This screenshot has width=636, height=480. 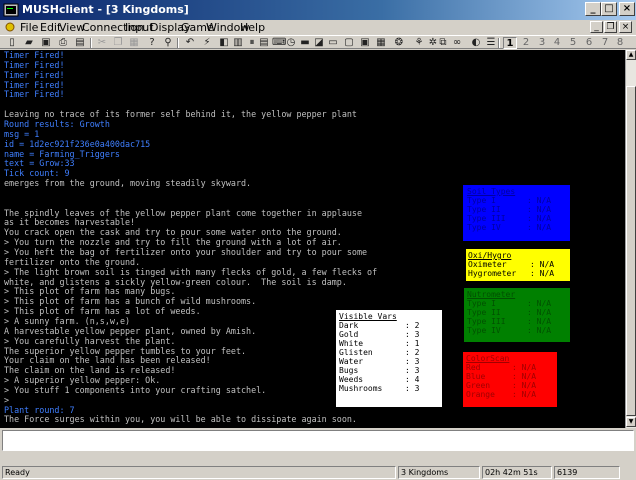 I want to click on panel-row: Gold: 3, so click(x=389, y=334).